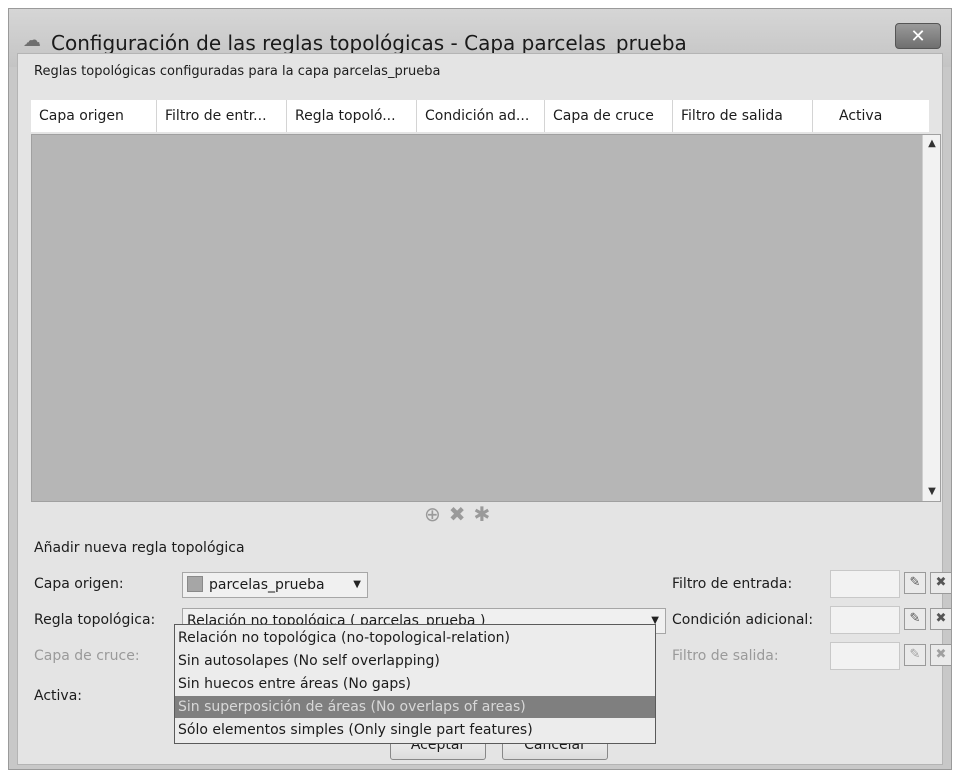 The height and width of the screenshot is (778, 960). Describe the element at coordinates (865, 620) in the screenshot. I see `additional-condition-field` at that location.